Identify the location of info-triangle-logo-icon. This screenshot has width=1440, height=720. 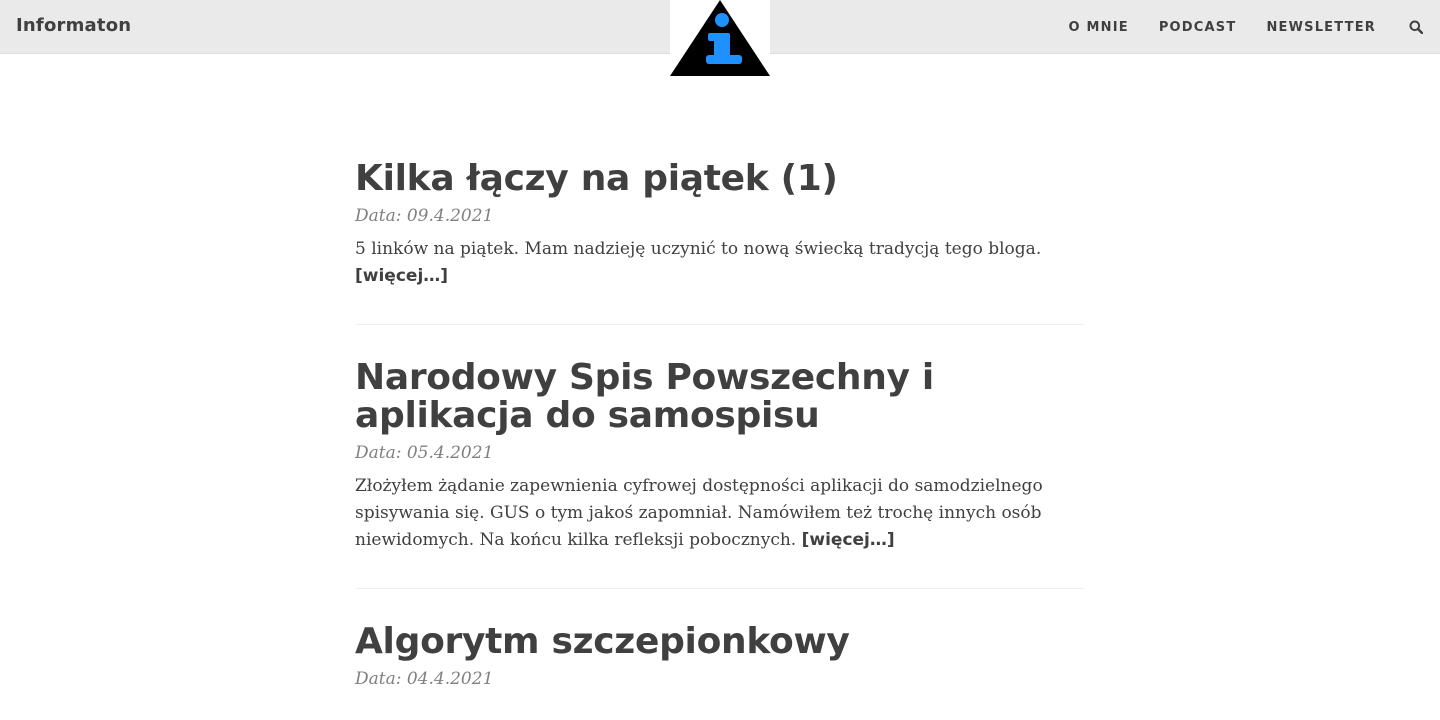
(720, 38).